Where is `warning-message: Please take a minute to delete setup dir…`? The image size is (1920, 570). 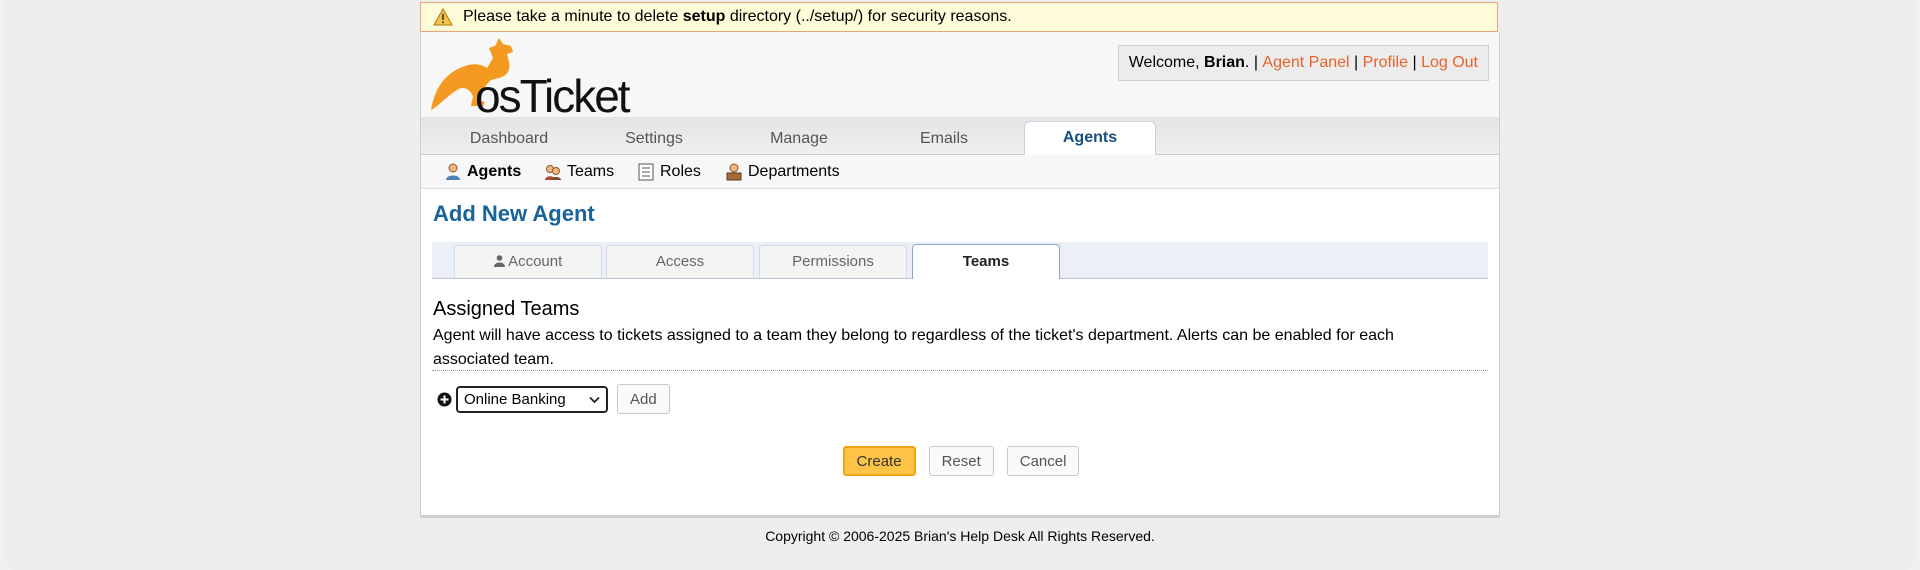 warning-message: Please take a minute to delete setup dir… is located at coordinates (737, 16).